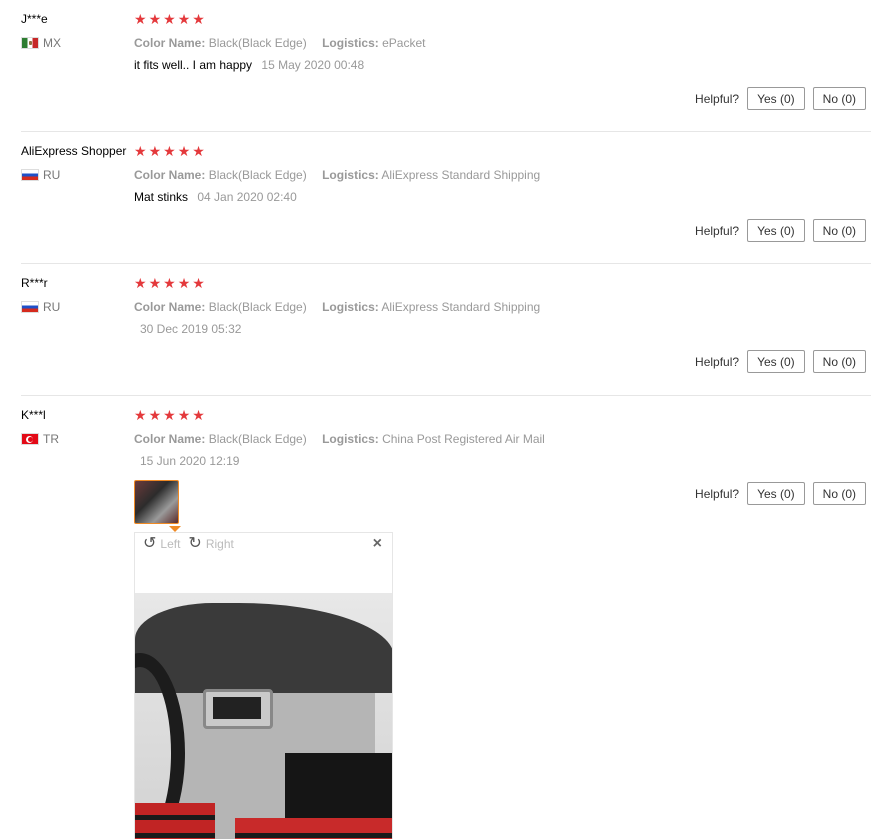 The height and width of the screenshot is (839, 892). Describe the element at coordinates (190, 461) in the screenshot. I see `review-date: 15 Jun 2020 12:19` at that location.